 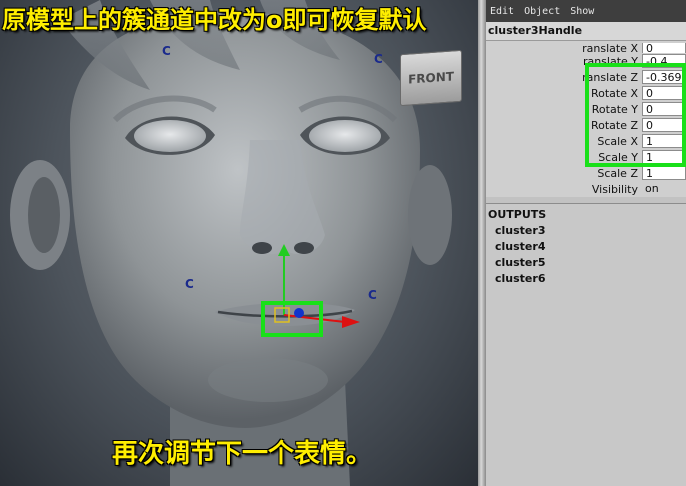 I want to click on section-separator, so click(x=586, y=200).